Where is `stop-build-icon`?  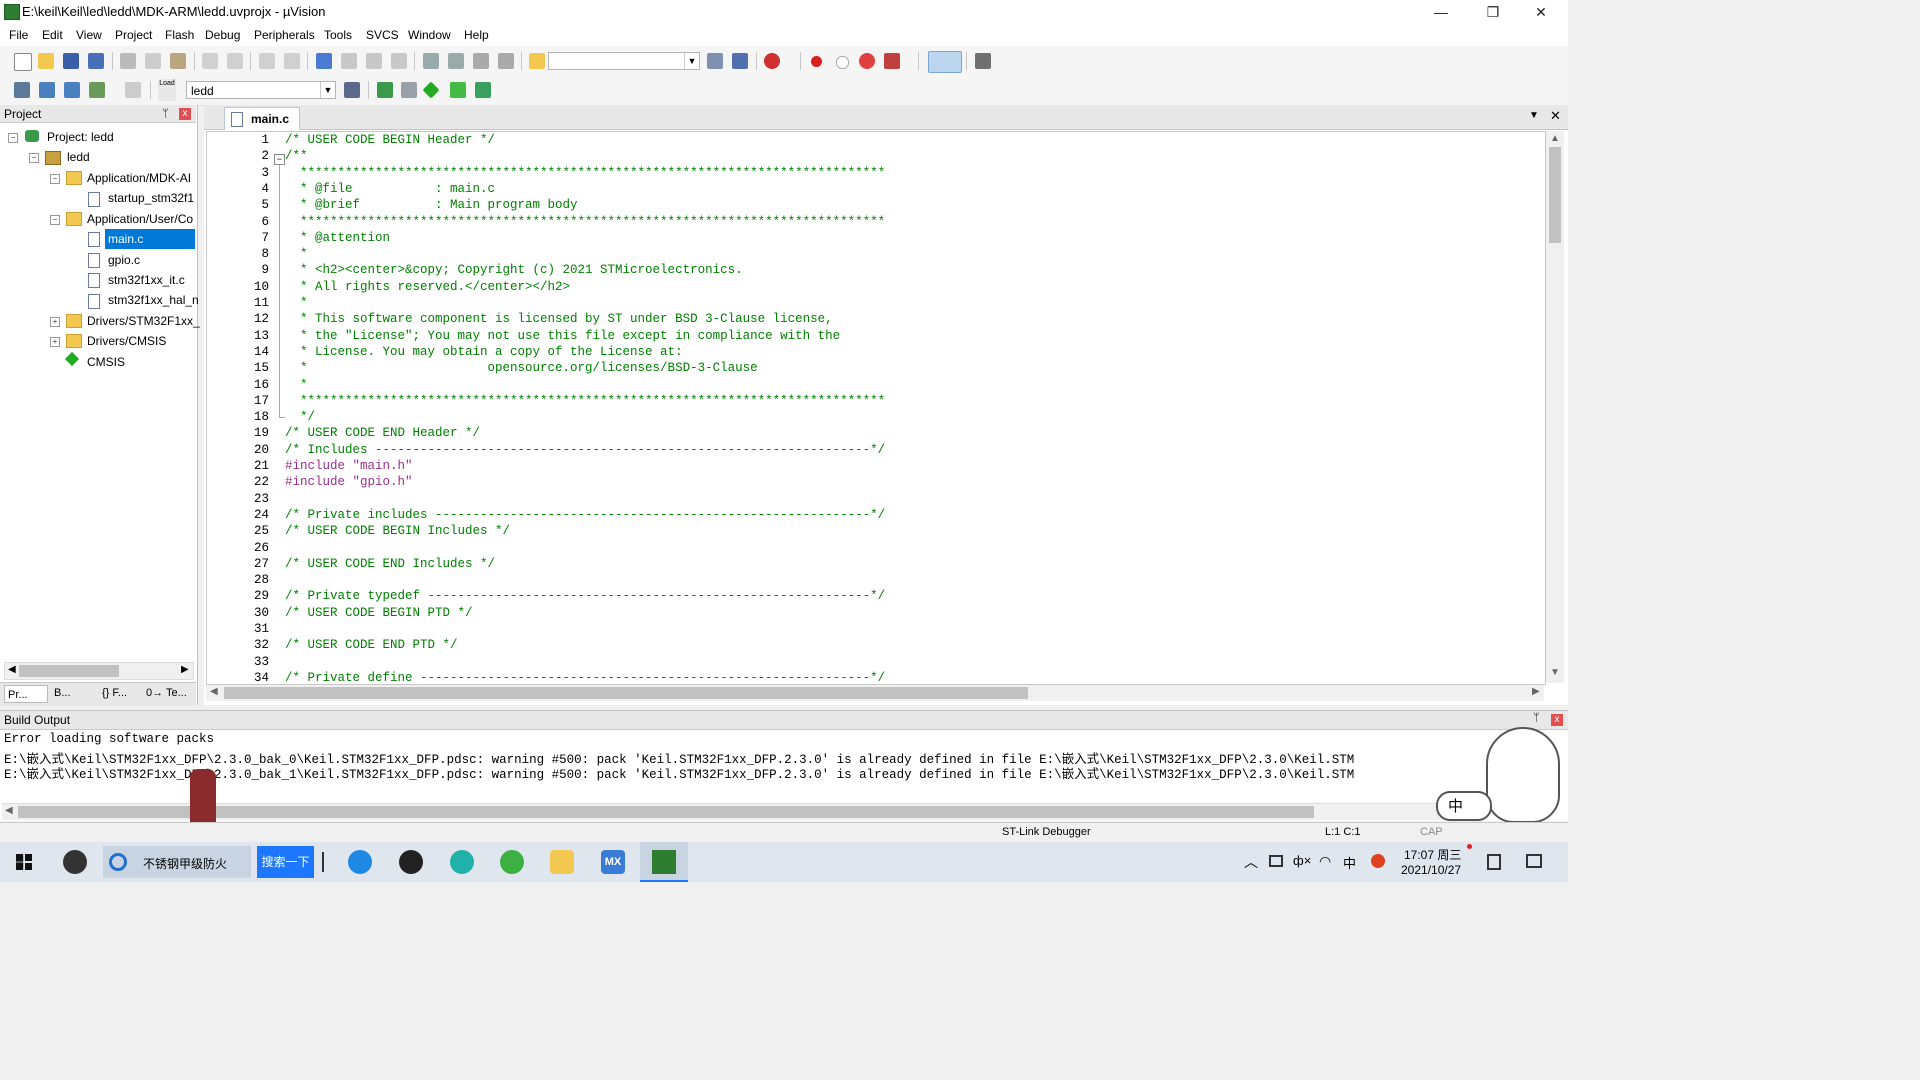
stop-build-icon is located at coordinates (133, 90).